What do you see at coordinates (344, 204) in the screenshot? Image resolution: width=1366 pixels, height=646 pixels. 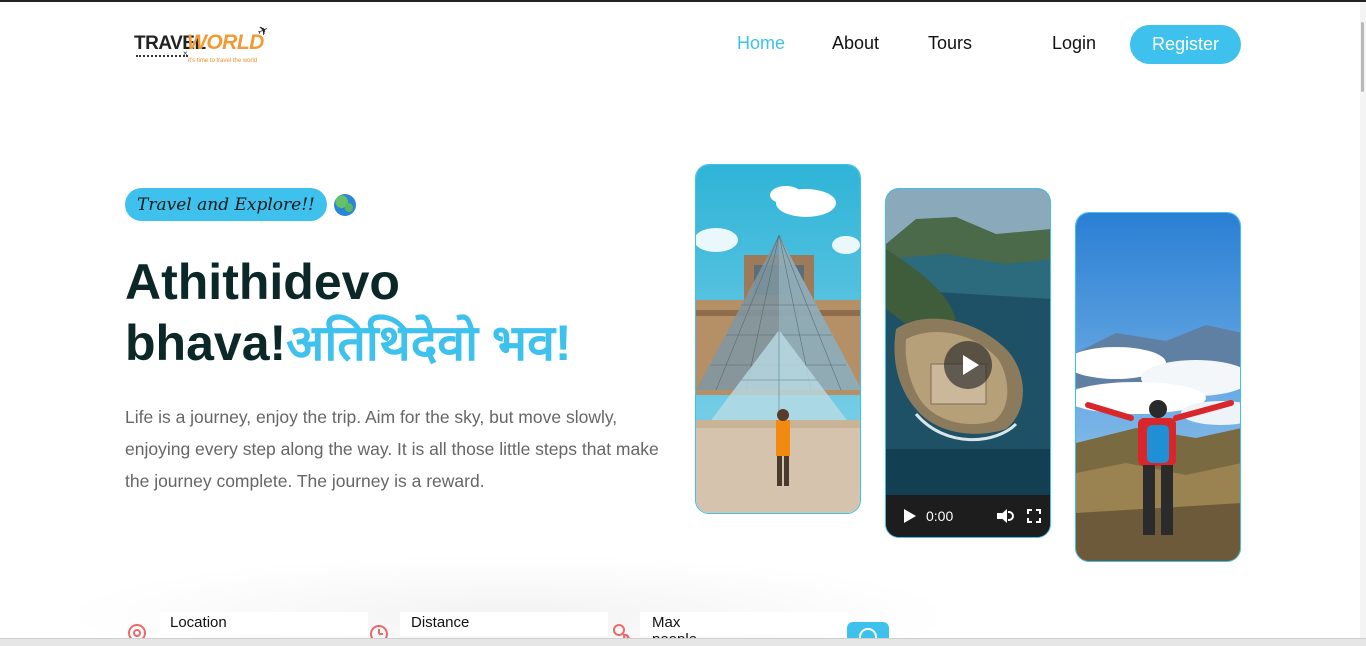 I see `globe-icon` at bounding box center [344, 204].